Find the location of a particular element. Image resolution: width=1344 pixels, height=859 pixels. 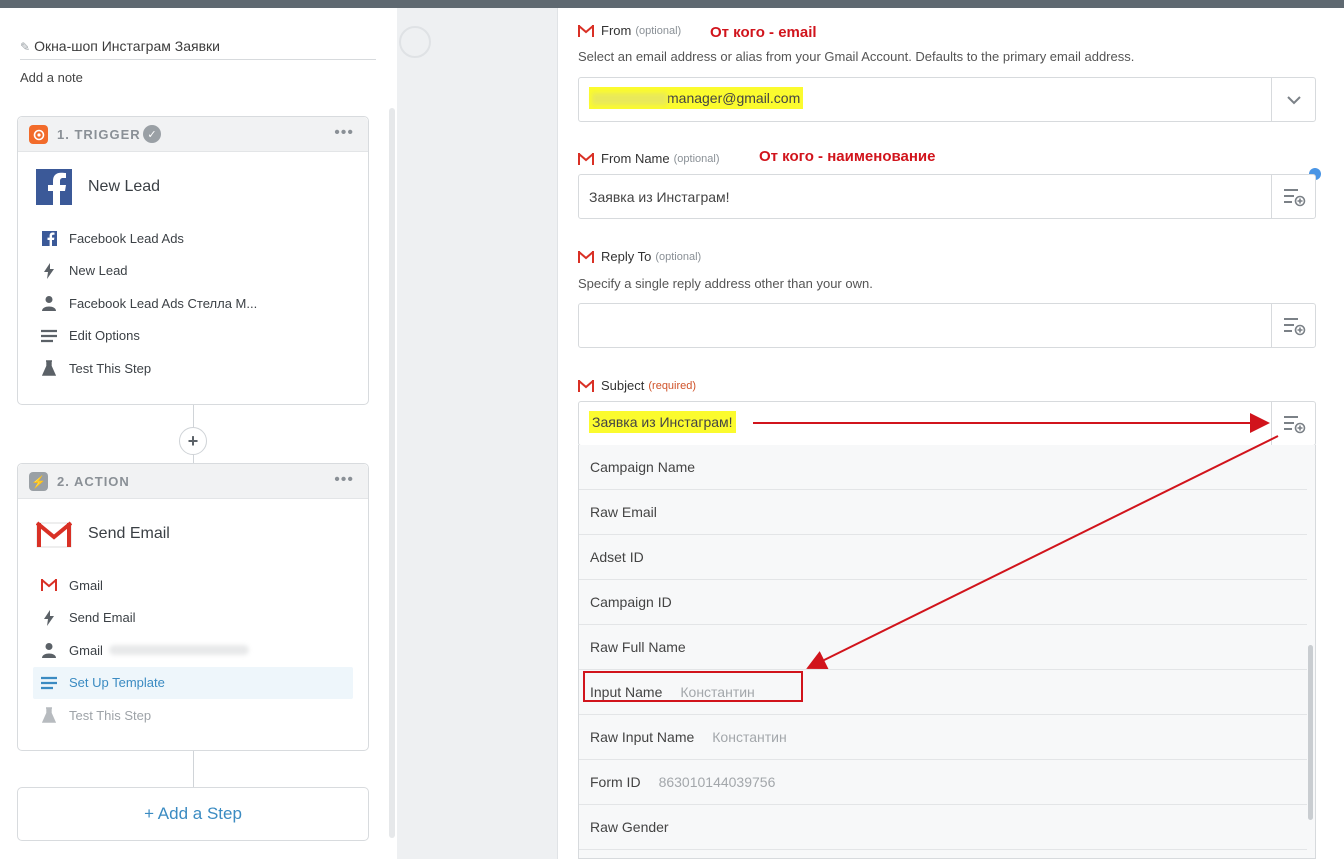

option-name: Campaign ID is located at coordinates (631, 602).